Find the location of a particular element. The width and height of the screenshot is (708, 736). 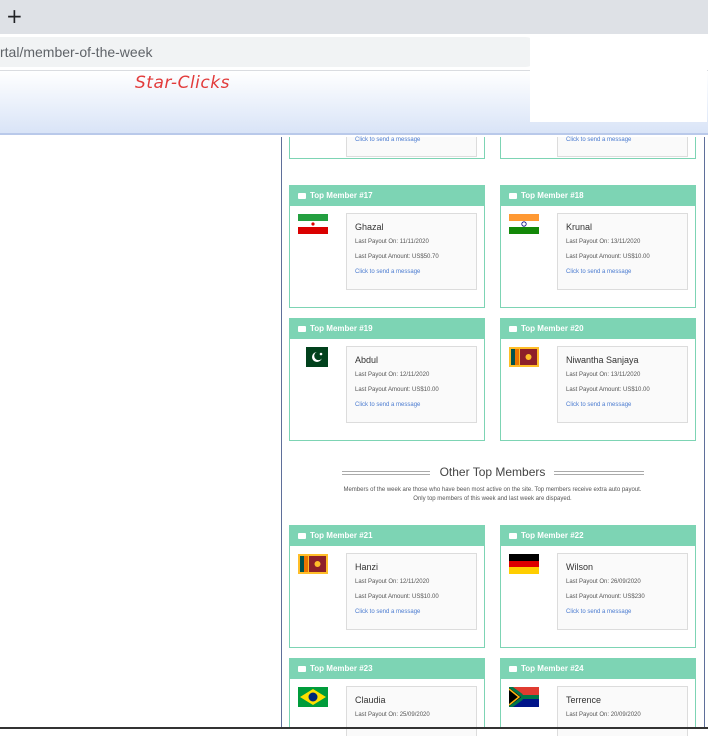

member-name: Ghazal is located at coordinates (369, 227).